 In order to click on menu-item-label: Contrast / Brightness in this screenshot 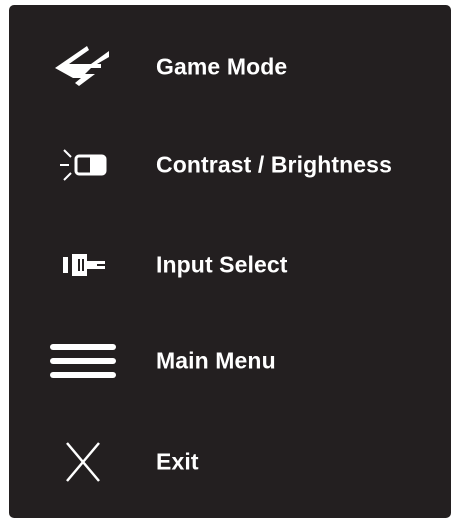, I will do `click(274, 164)`.